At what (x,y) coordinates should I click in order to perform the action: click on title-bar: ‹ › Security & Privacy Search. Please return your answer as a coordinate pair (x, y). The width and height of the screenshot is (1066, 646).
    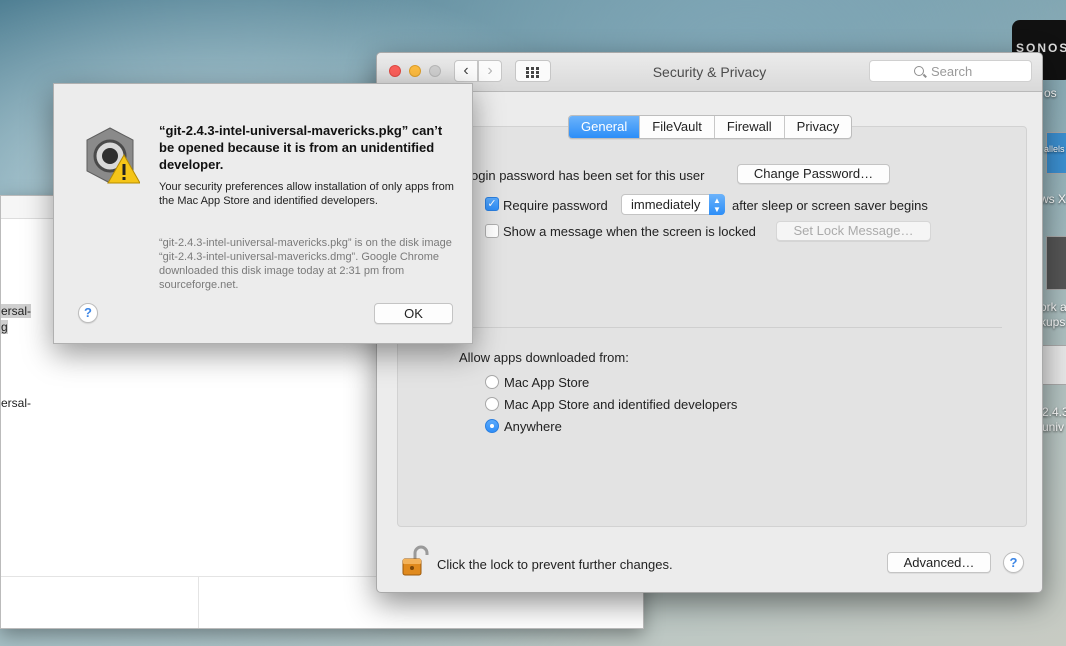
    Looking at the image, I should click on (709, 72).